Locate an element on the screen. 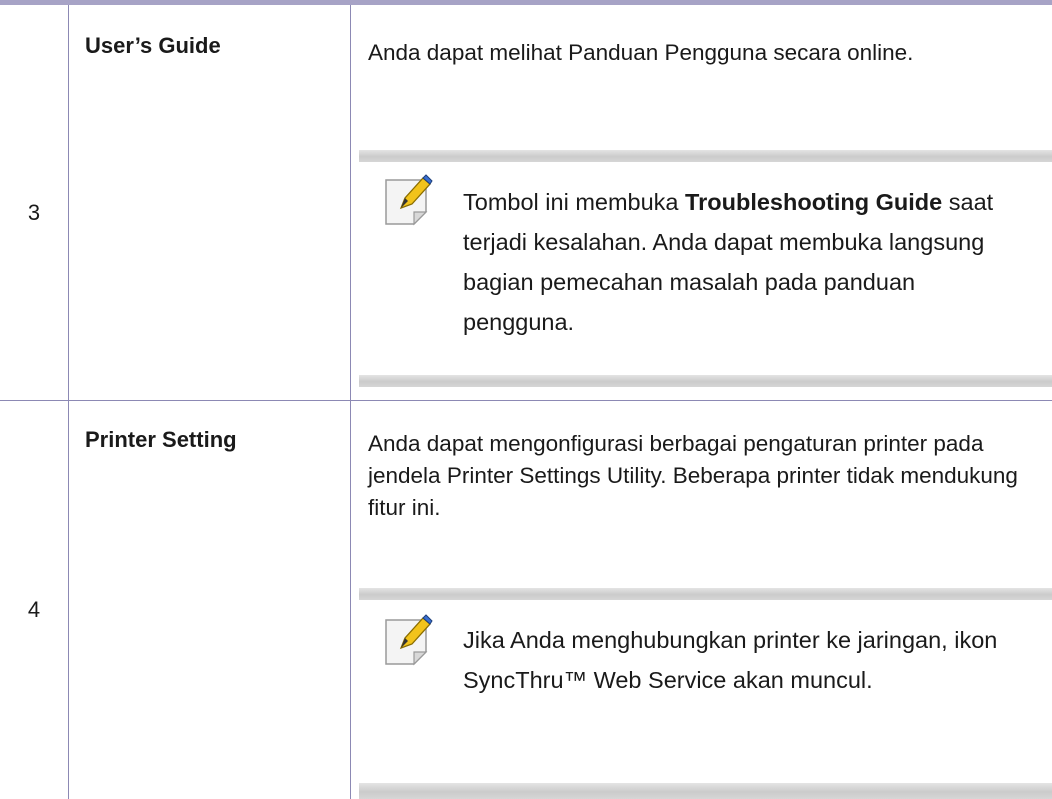  top-rule is located at coordinates (526, 2).